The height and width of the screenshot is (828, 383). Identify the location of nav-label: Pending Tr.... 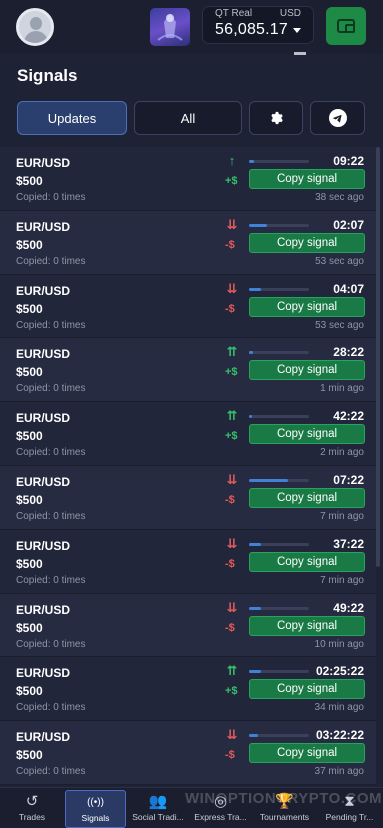
(349, 817).